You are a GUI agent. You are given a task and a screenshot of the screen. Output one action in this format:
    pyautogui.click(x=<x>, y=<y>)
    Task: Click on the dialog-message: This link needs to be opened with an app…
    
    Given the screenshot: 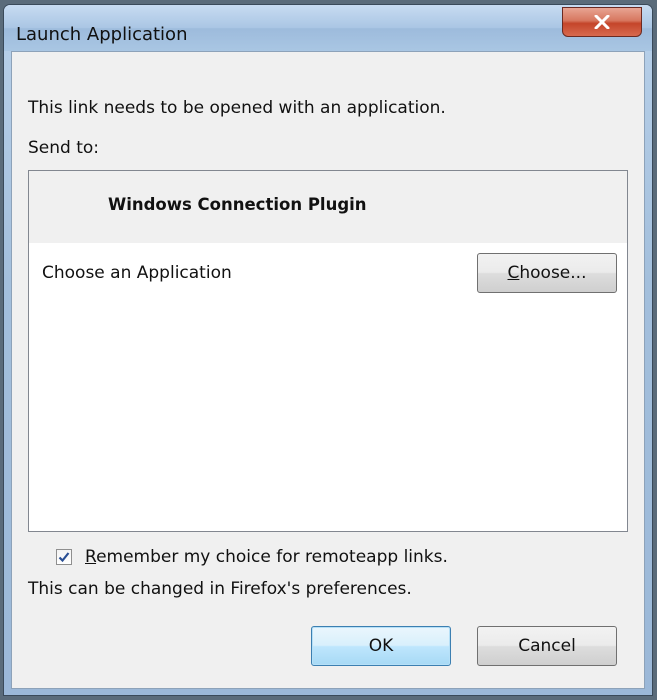 What is the action you would take?
    pyautogui.click(x=237, y=108)
    